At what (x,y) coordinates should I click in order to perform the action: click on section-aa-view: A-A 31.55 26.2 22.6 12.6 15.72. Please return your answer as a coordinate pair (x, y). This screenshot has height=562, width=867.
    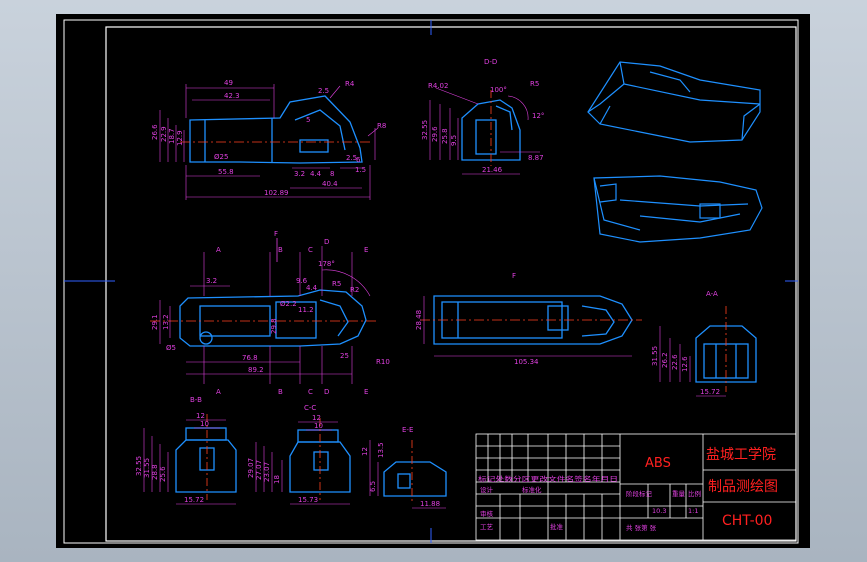
    Looking at the image, I should click on (704, 343).